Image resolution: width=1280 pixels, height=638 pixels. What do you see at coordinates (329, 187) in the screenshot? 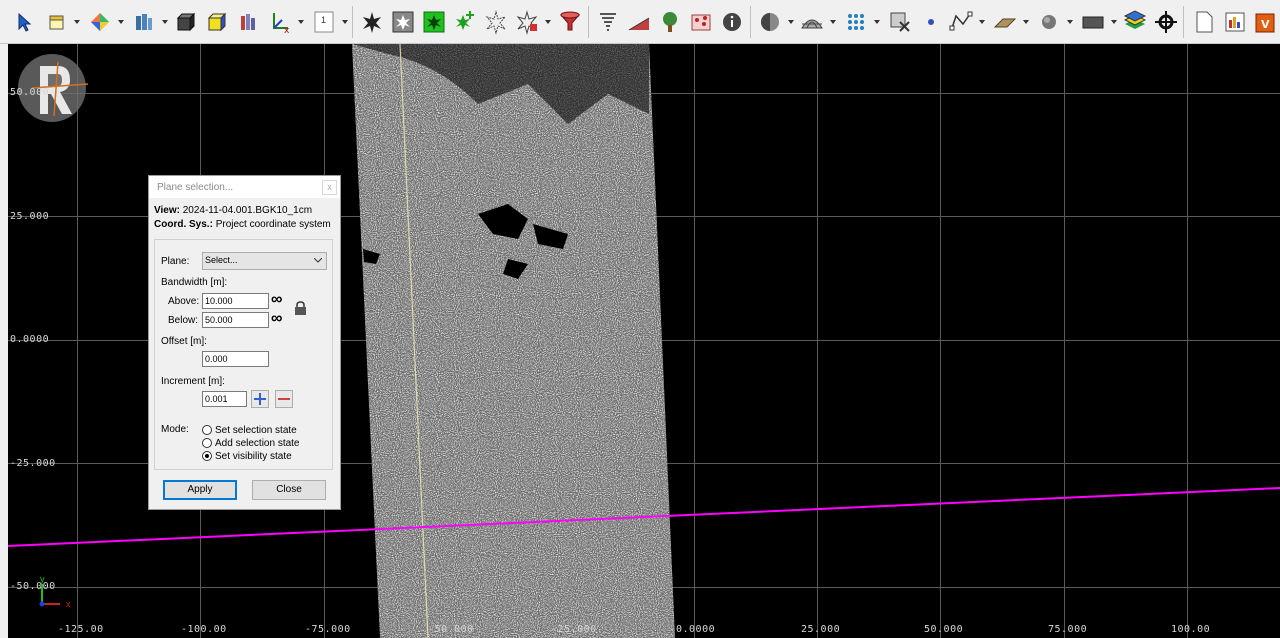
I see `close-icon: x` at bounding box center [329, 187].